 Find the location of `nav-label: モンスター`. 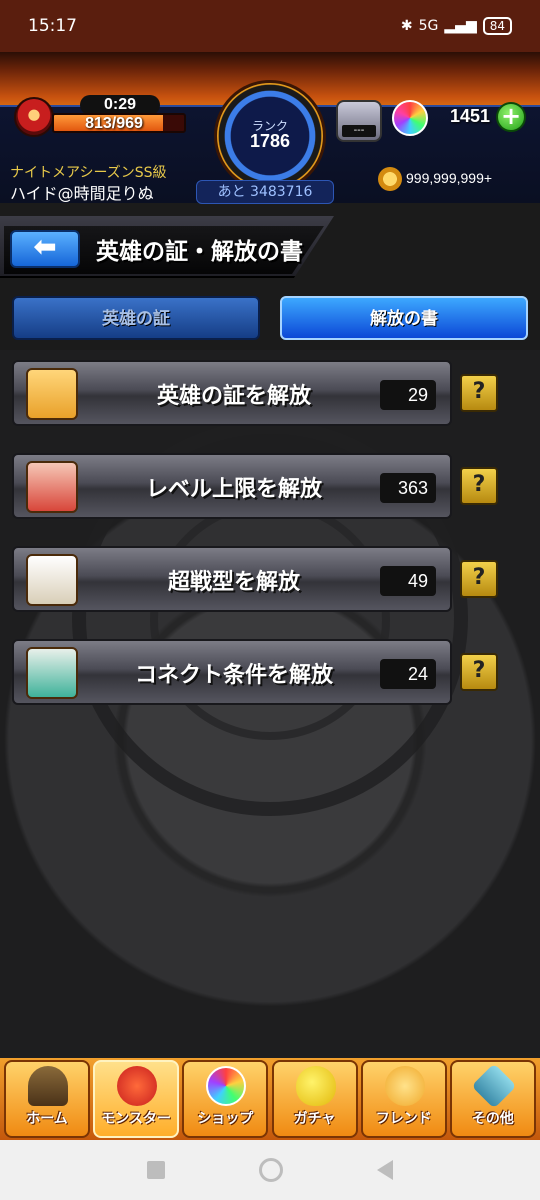

nav-label: モンスター is located at coordinates (136, 1119).